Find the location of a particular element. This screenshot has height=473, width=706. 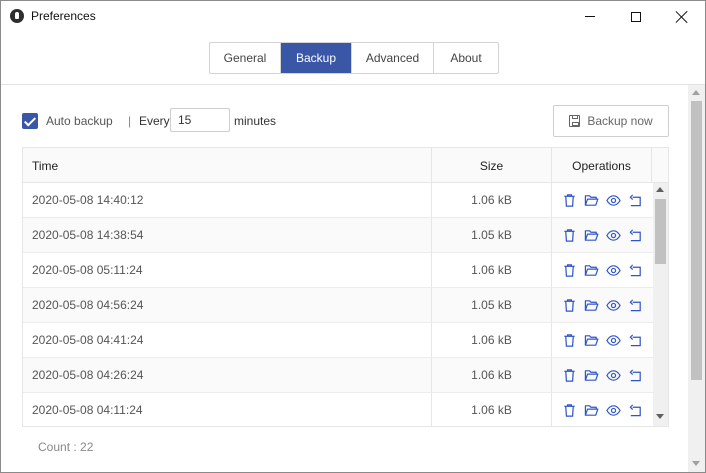

page-scroll-down-icon is located at coordinates (696, 463).